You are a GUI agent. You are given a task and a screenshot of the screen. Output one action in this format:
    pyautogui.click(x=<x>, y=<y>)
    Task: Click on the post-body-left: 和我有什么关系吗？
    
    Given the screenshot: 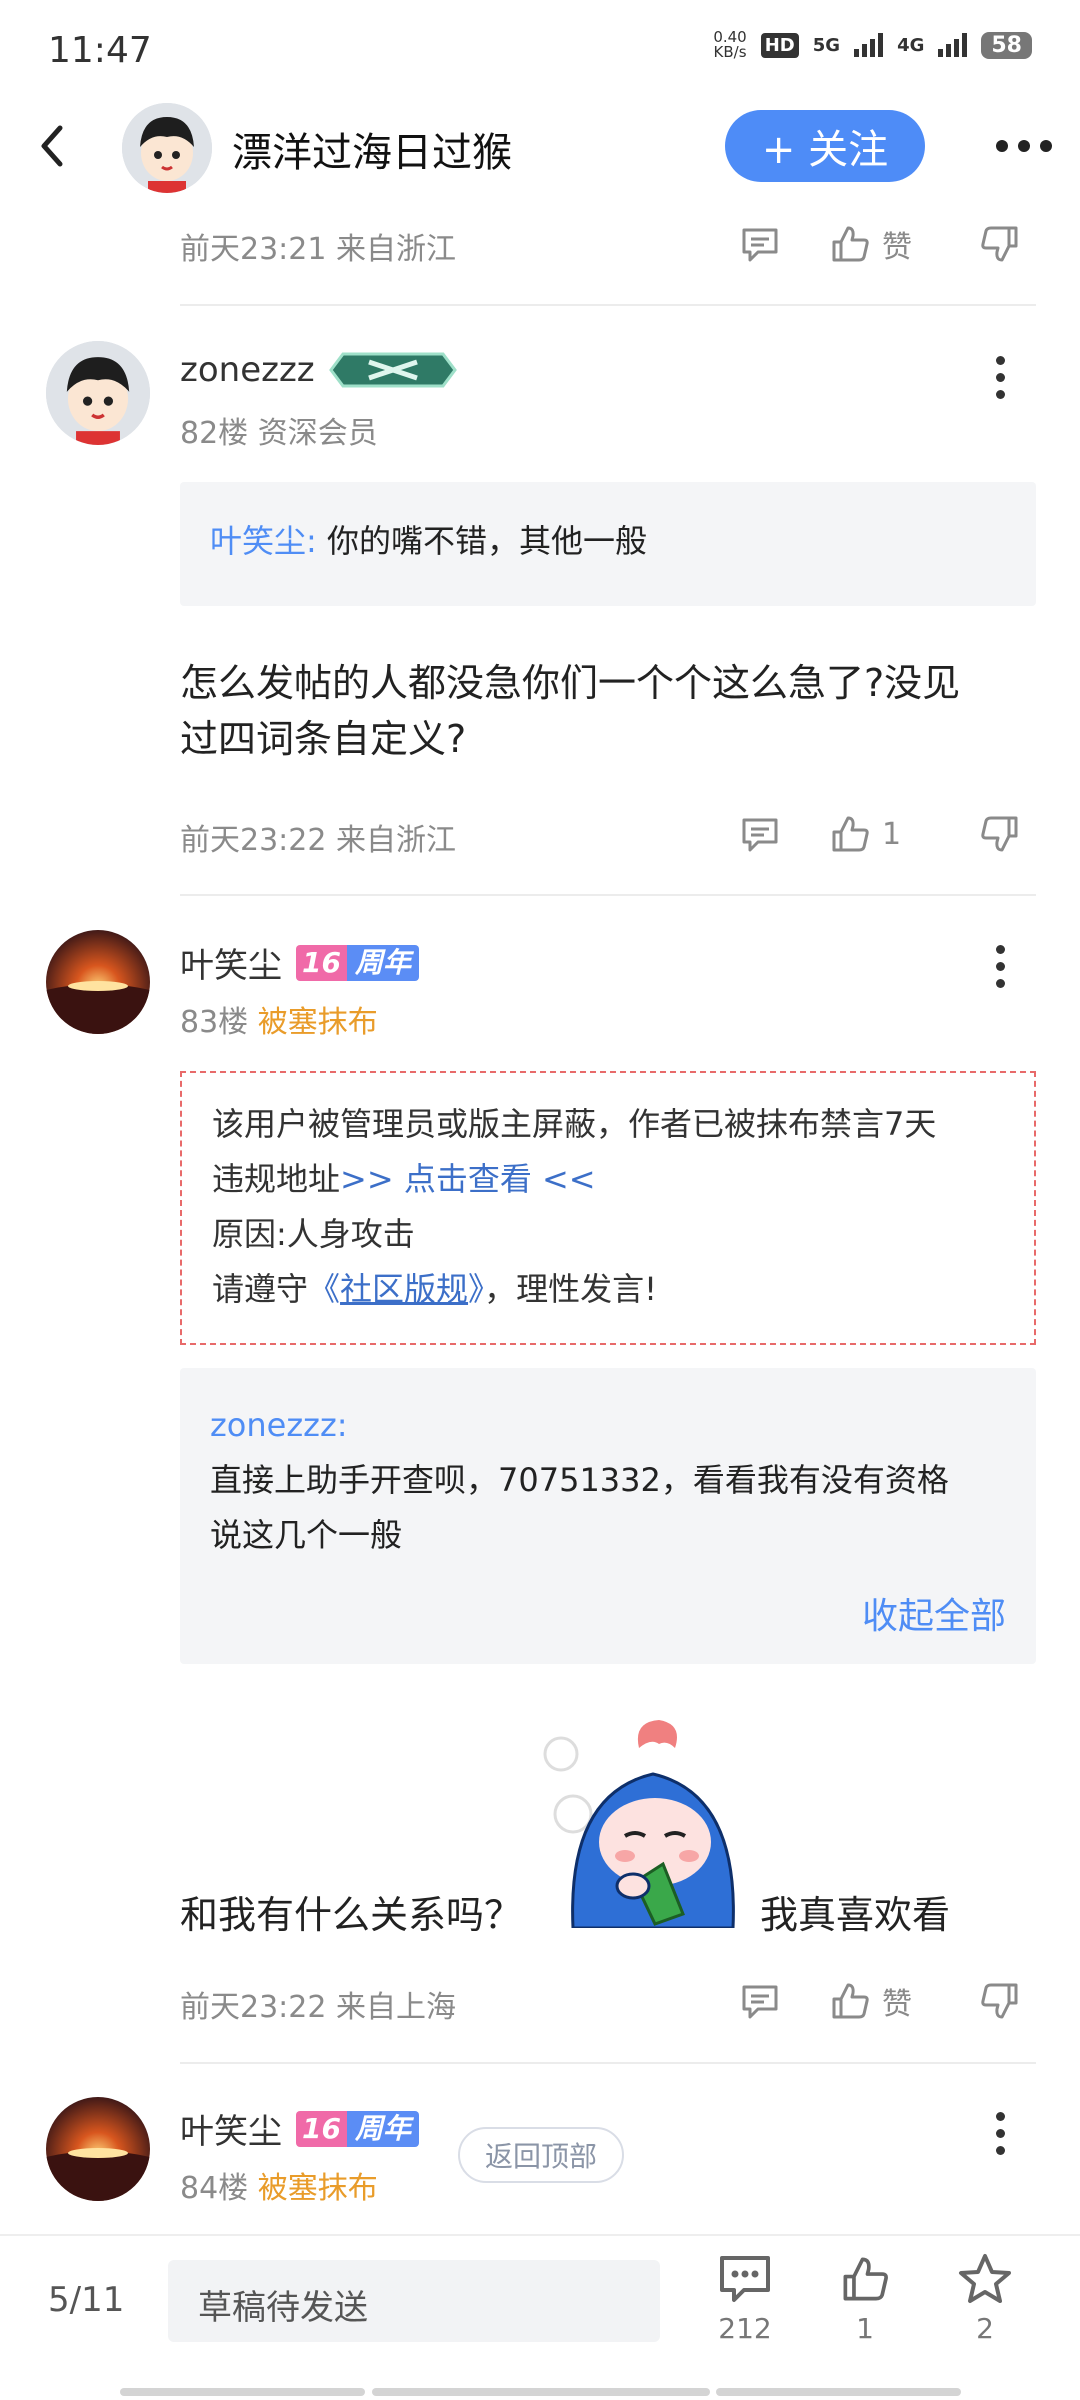 What is the action you would take?
    pyautogui.click(x=351, y=1915)
    